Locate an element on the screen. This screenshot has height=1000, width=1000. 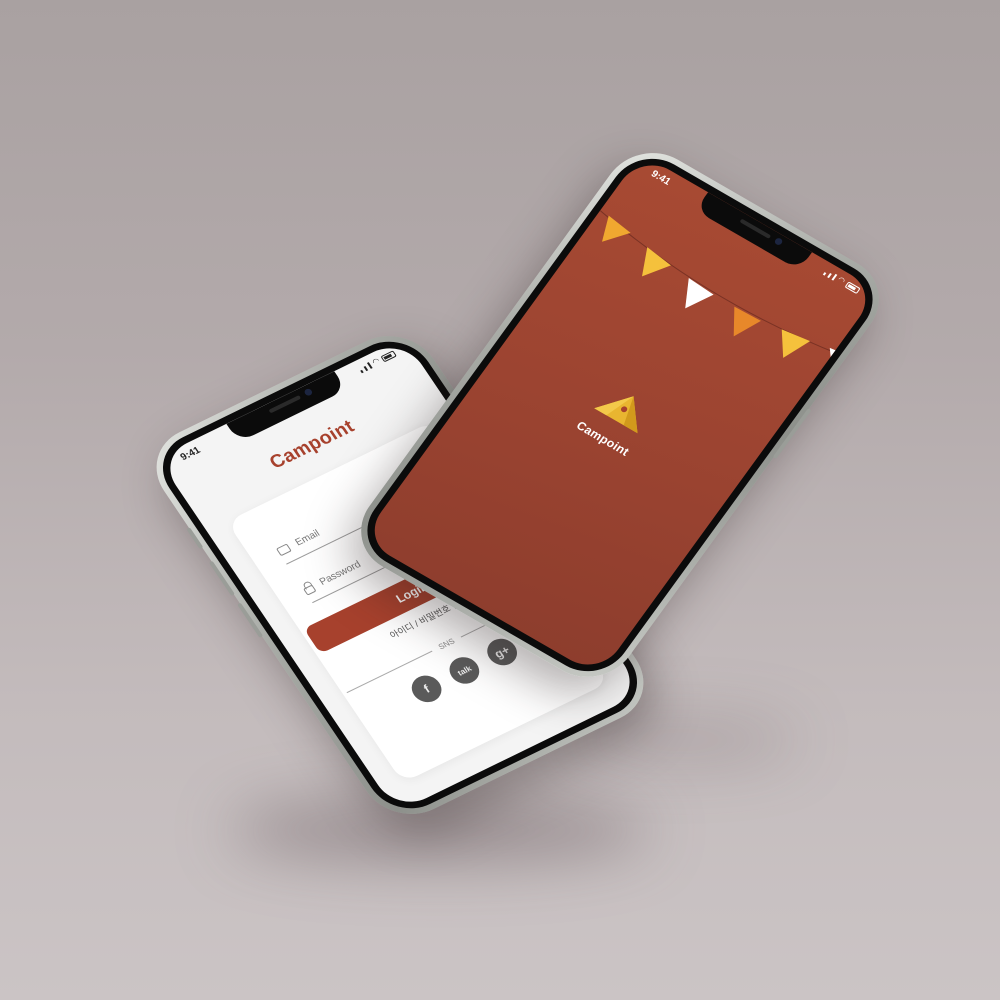
lock-icon is located at coordinates (310, 590).